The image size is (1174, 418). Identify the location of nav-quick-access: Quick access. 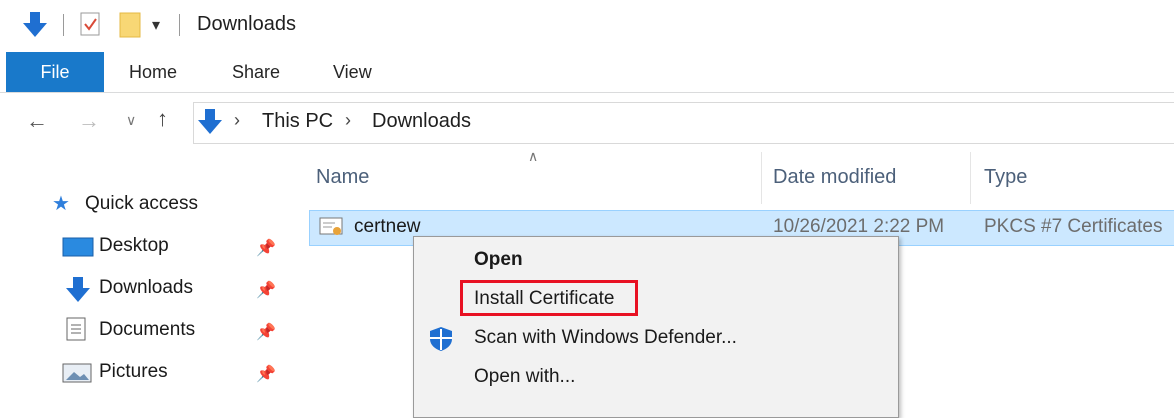
(141, 204).